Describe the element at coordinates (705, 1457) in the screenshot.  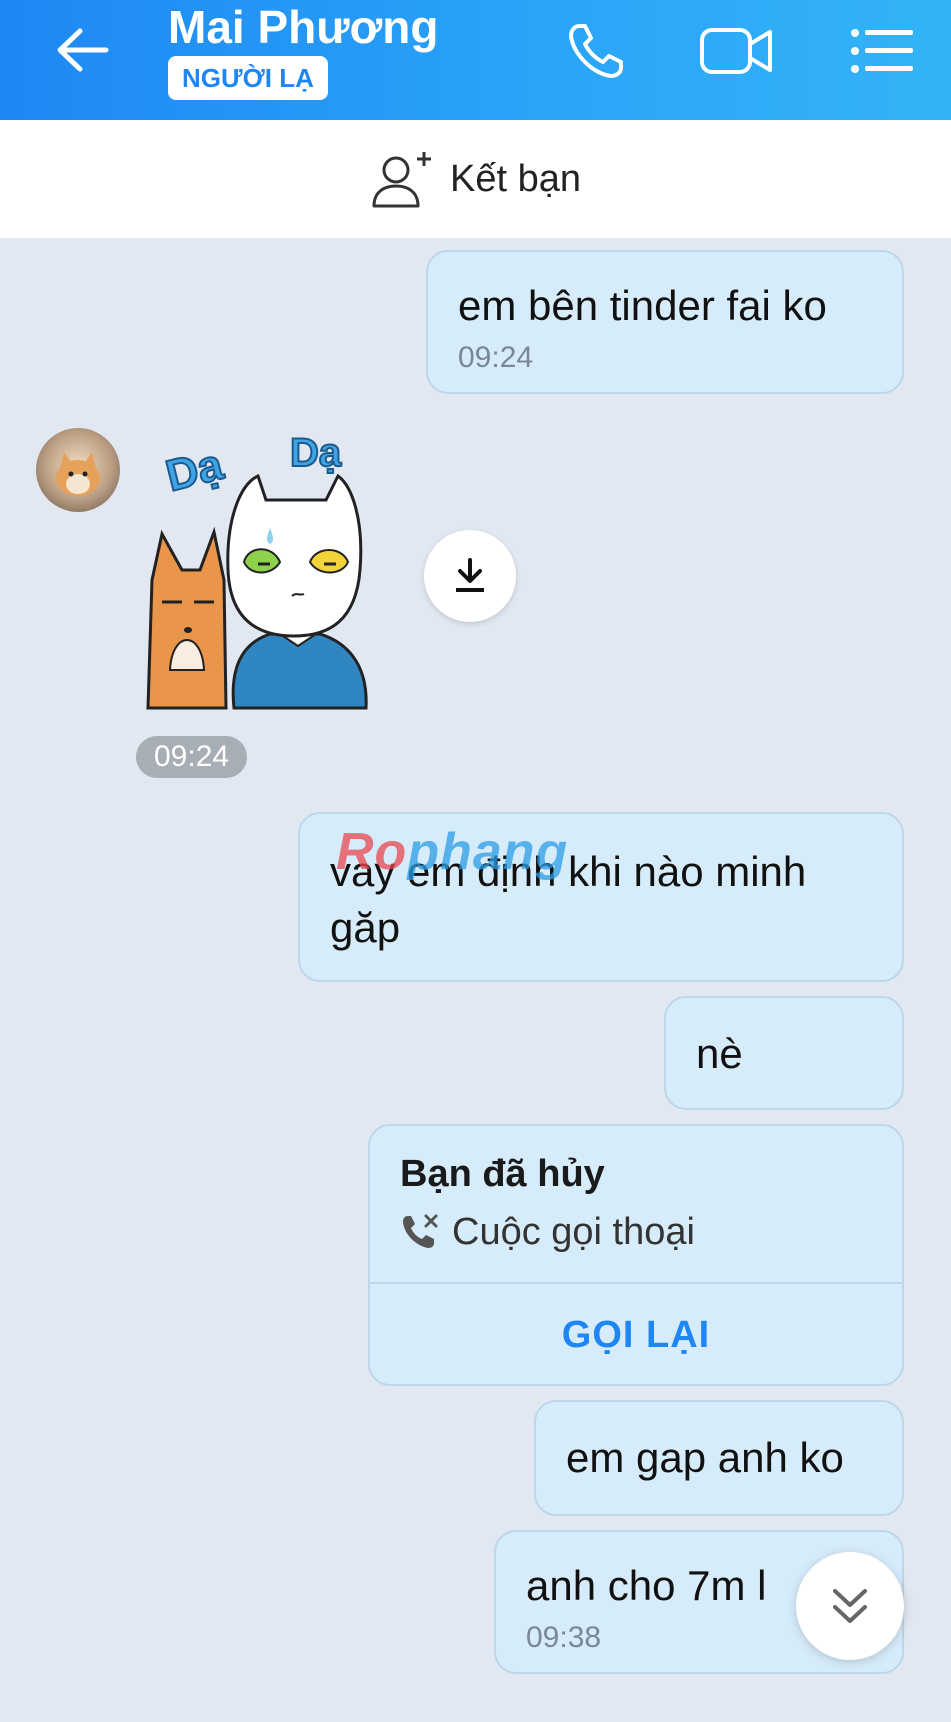
I see `message-text: em gap anh ko` at that location.